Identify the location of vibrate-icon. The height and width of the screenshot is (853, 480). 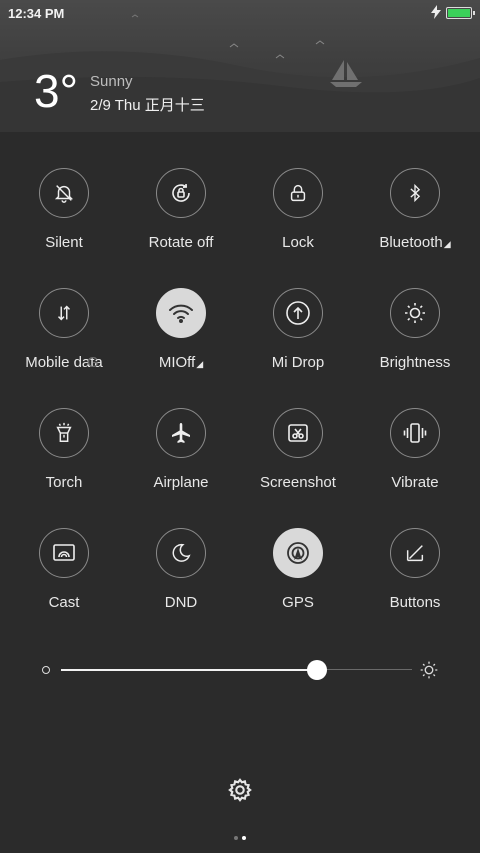
(415, 433).